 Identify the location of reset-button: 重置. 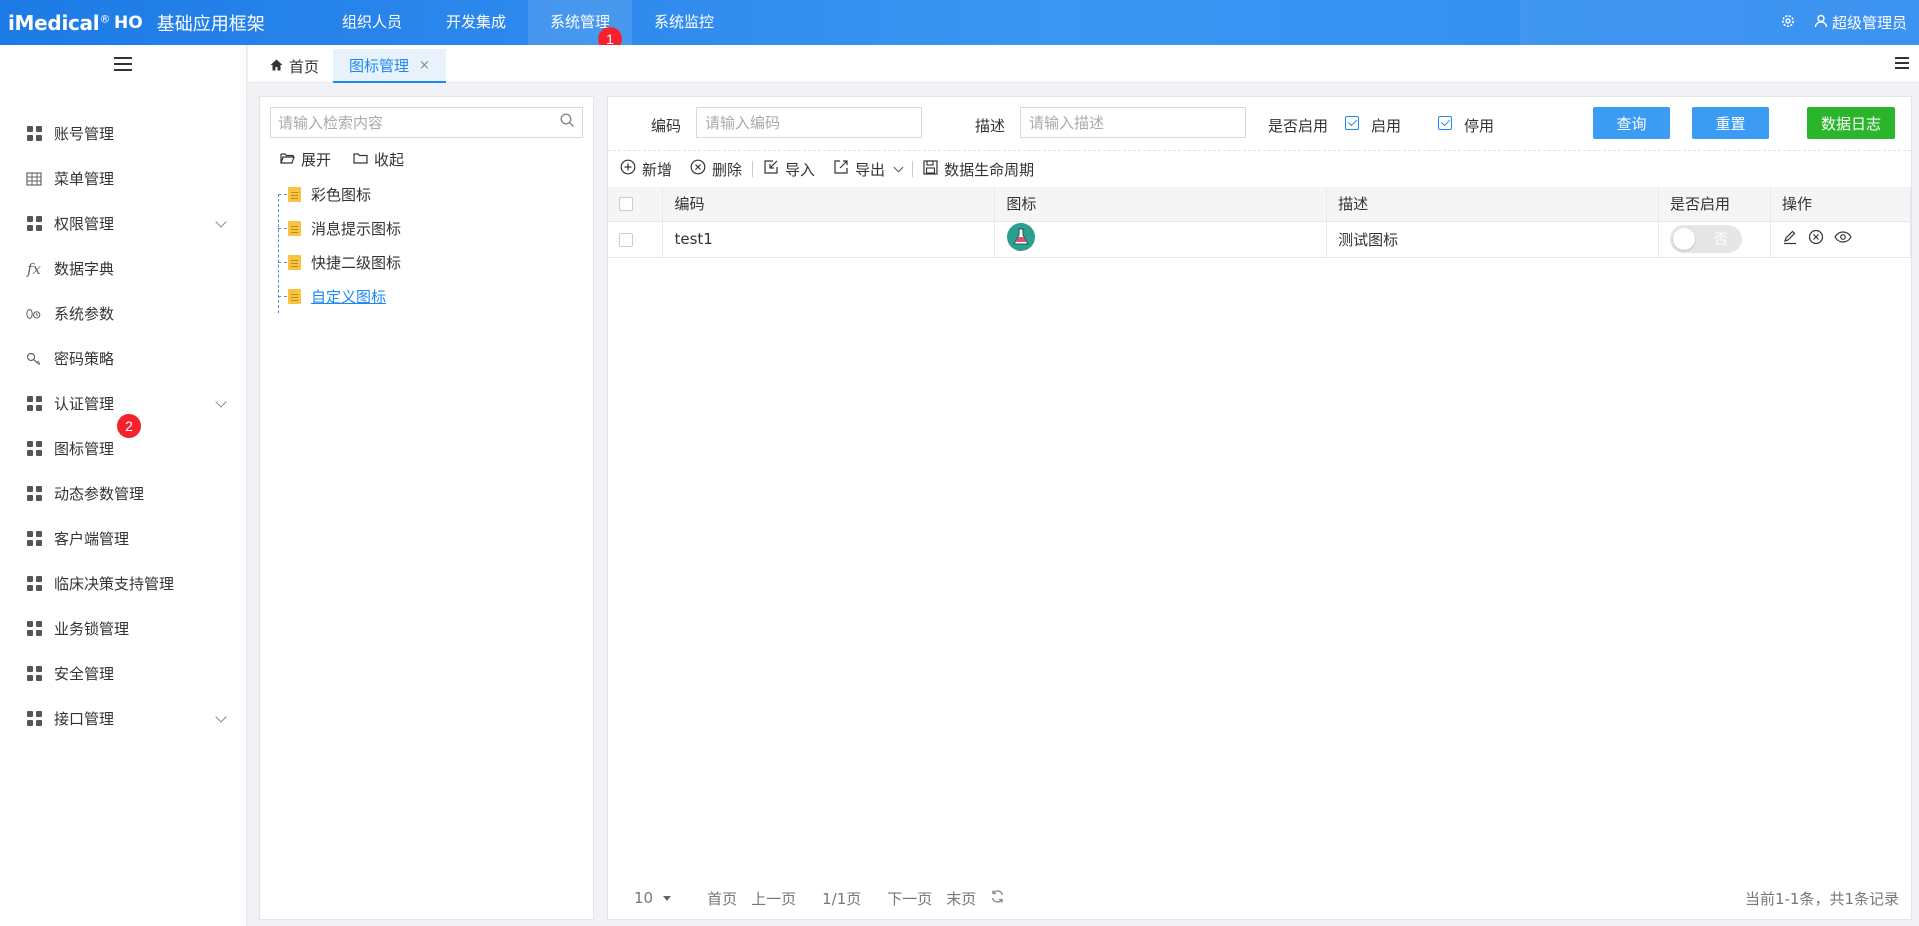
(1730, 123).